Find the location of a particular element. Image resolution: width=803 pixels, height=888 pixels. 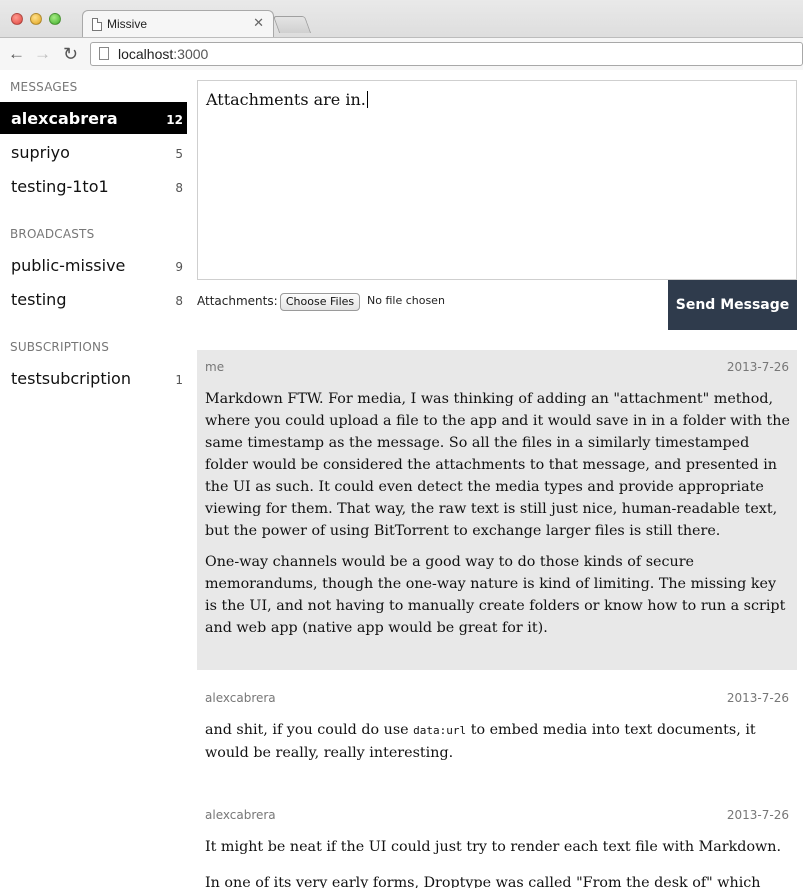

message-author: me is located at coordinates (215, 367).